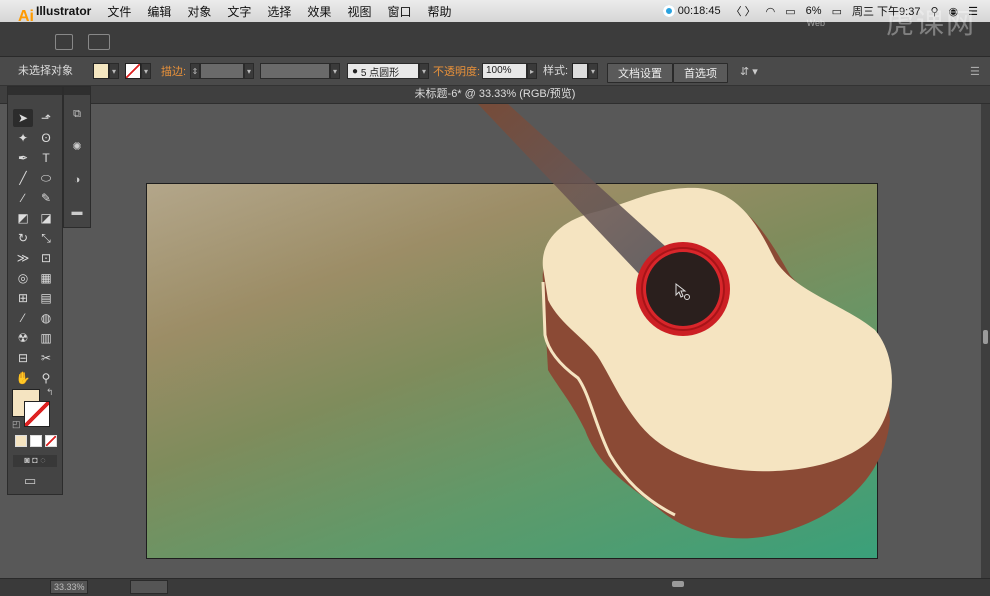 The height and width of the screenshot is (596, 990). I want to click on lasso-tool-icon: ʘ, so click(46, 138).